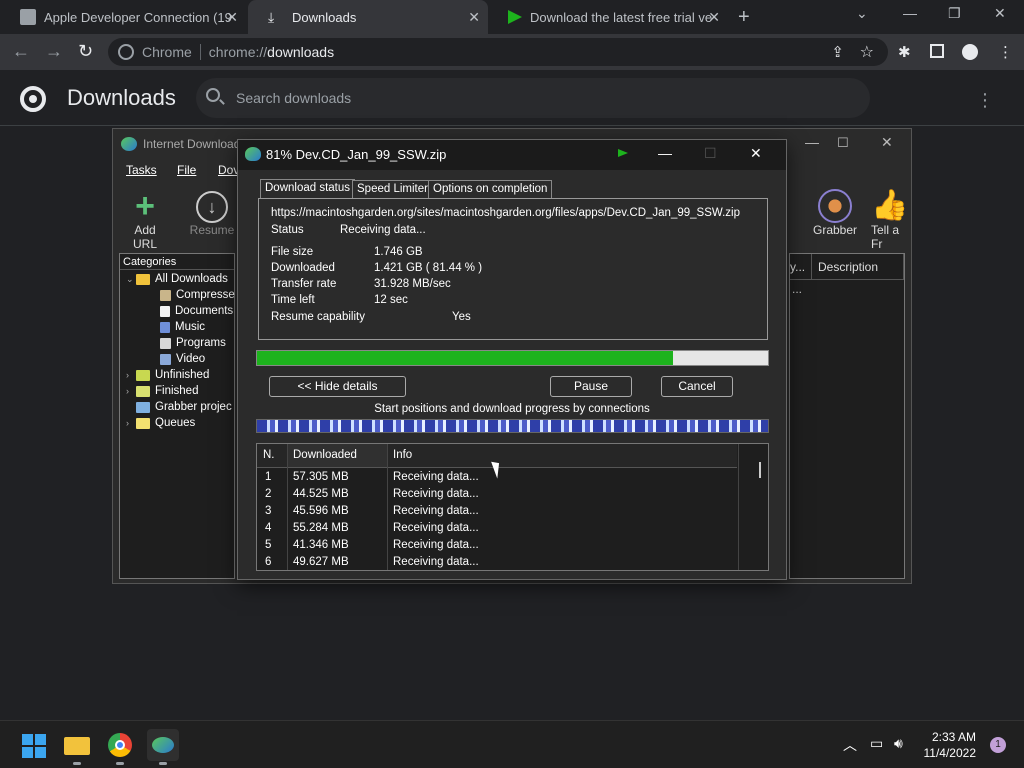 Image resolution: width=1024 pixels, height=768 pixels. Describe the element at coordinates (321, 545) in the screenshot. I see `cell-downloaded: 41.346 MB` at that location.